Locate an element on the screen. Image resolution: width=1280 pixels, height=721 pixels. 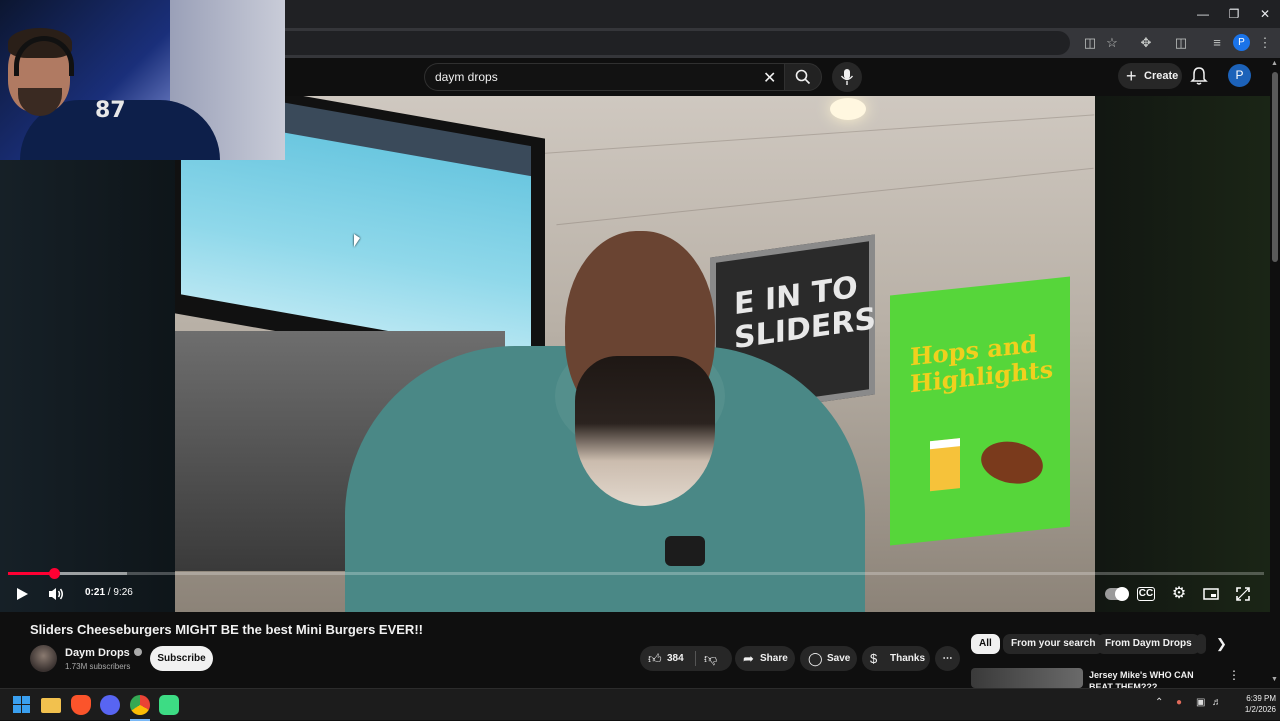
account-avatar: P is located at coordinates (1239, 75).